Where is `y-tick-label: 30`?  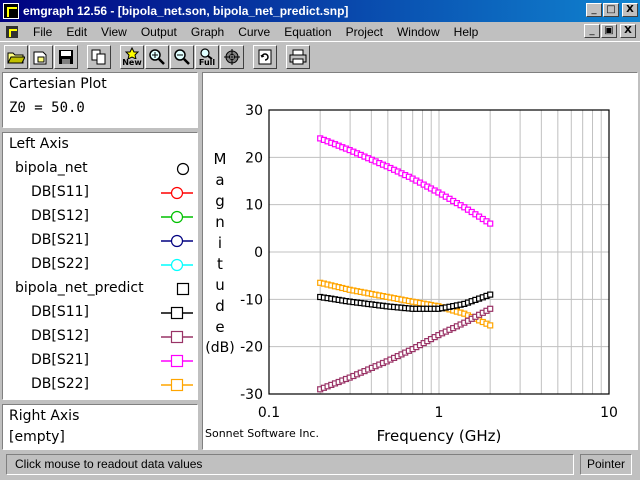 y-tick-label: 30 is located at coordinates (254, 111).